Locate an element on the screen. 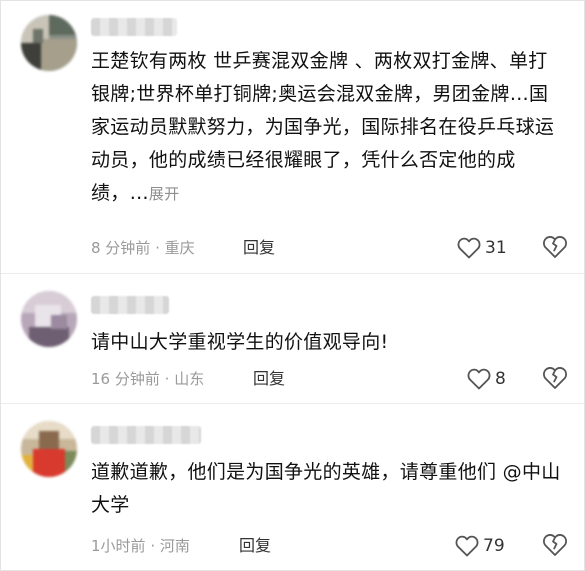 The height and width of the screenshot is (571, 585). comment-meta: 1小时前 · 河南 is located at coordinates (140, 546).